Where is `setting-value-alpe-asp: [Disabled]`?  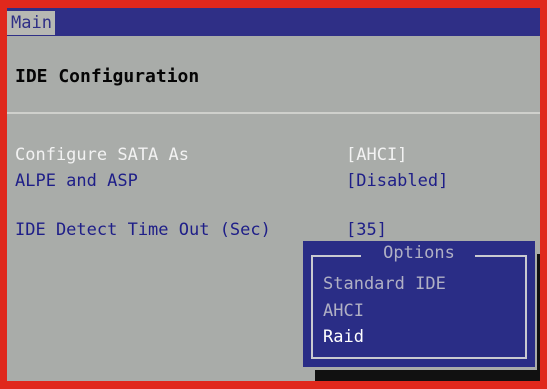
setting-value-alpe-asp: [Disabled] is located at coordinates (397, 181).